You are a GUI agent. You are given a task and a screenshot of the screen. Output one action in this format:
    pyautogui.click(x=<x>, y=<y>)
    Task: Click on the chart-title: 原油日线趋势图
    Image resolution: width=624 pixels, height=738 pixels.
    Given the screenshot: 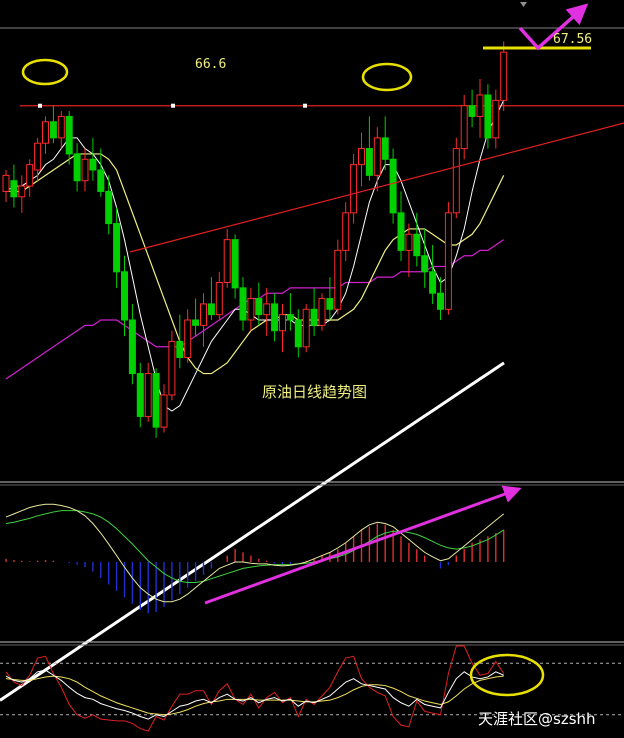 What is the action you would take?
    pyautogui.click(x=314, y=392)
    